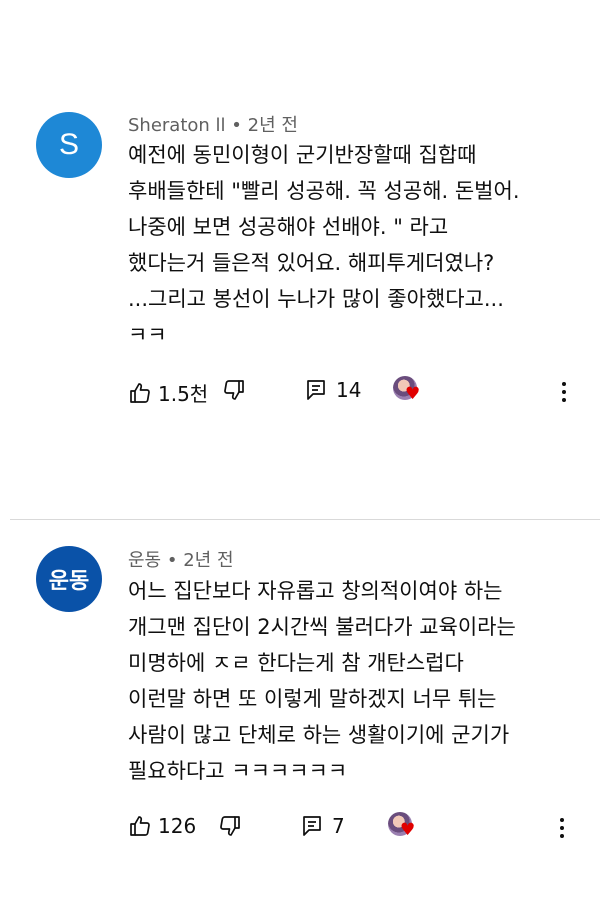  What do you see at coordinates (69, 581) in the screenshot?
I see `avatar-letter: 운동` at bounding box center [69, 581].